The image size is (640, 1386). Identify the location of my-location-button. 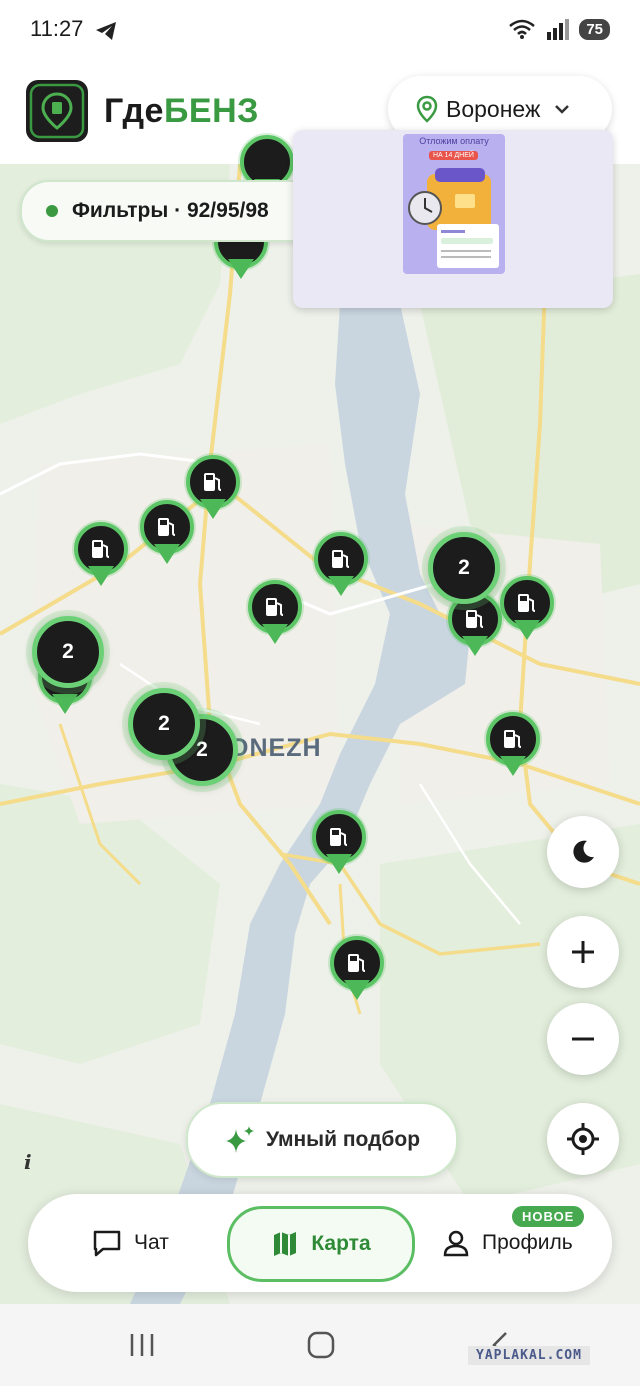
(583, 1139).